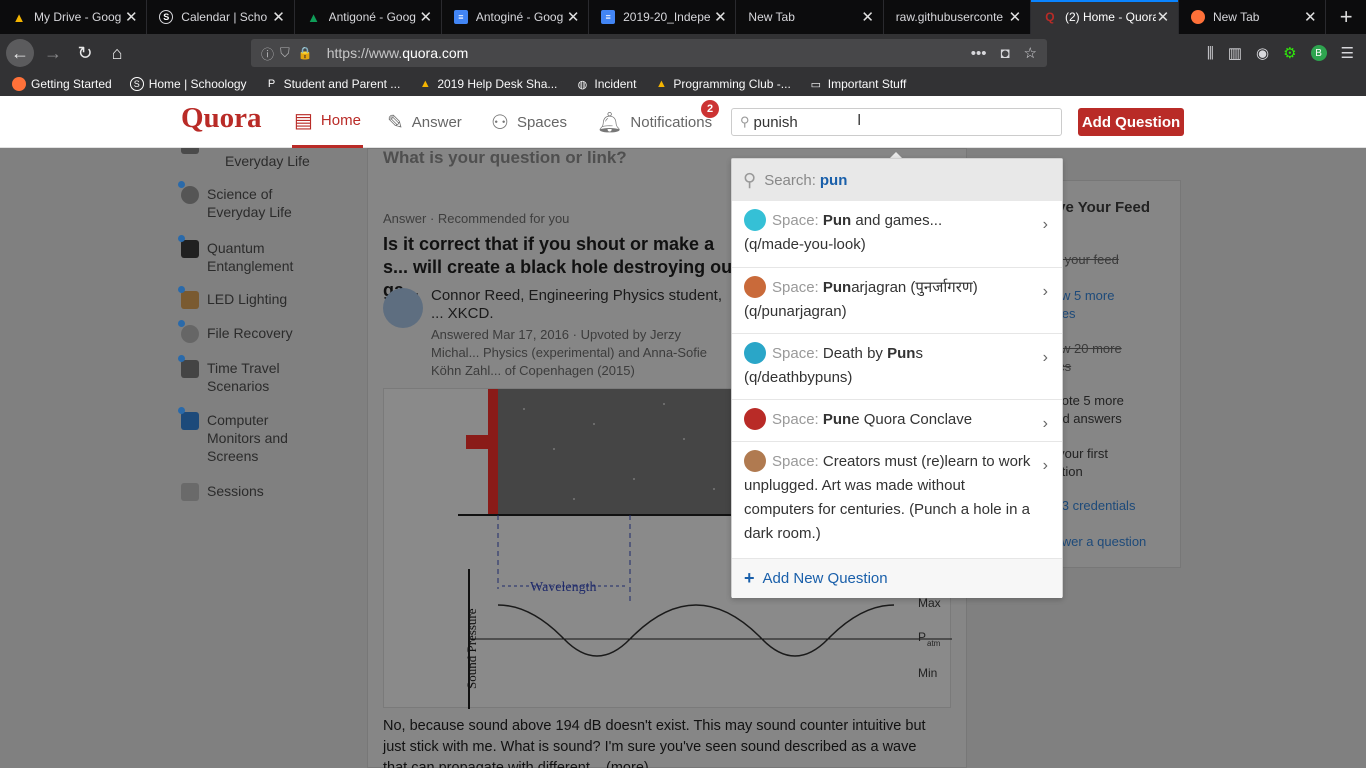 The width and height of the screenshot is (1366, 768). I want to click on google-docs-icon: ≡, so click(608, 17).